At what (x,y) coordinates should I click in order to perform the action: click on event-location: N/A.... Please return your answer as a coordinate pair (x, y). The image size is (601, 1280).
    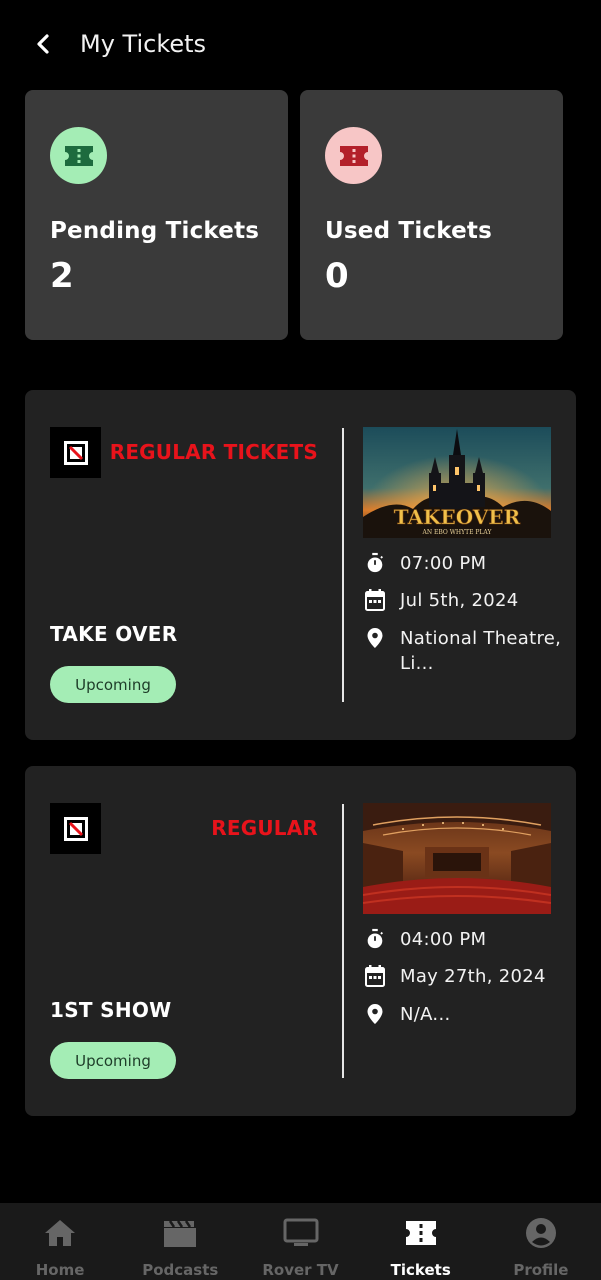
    Looking at the image, I should click on (425, 1014).